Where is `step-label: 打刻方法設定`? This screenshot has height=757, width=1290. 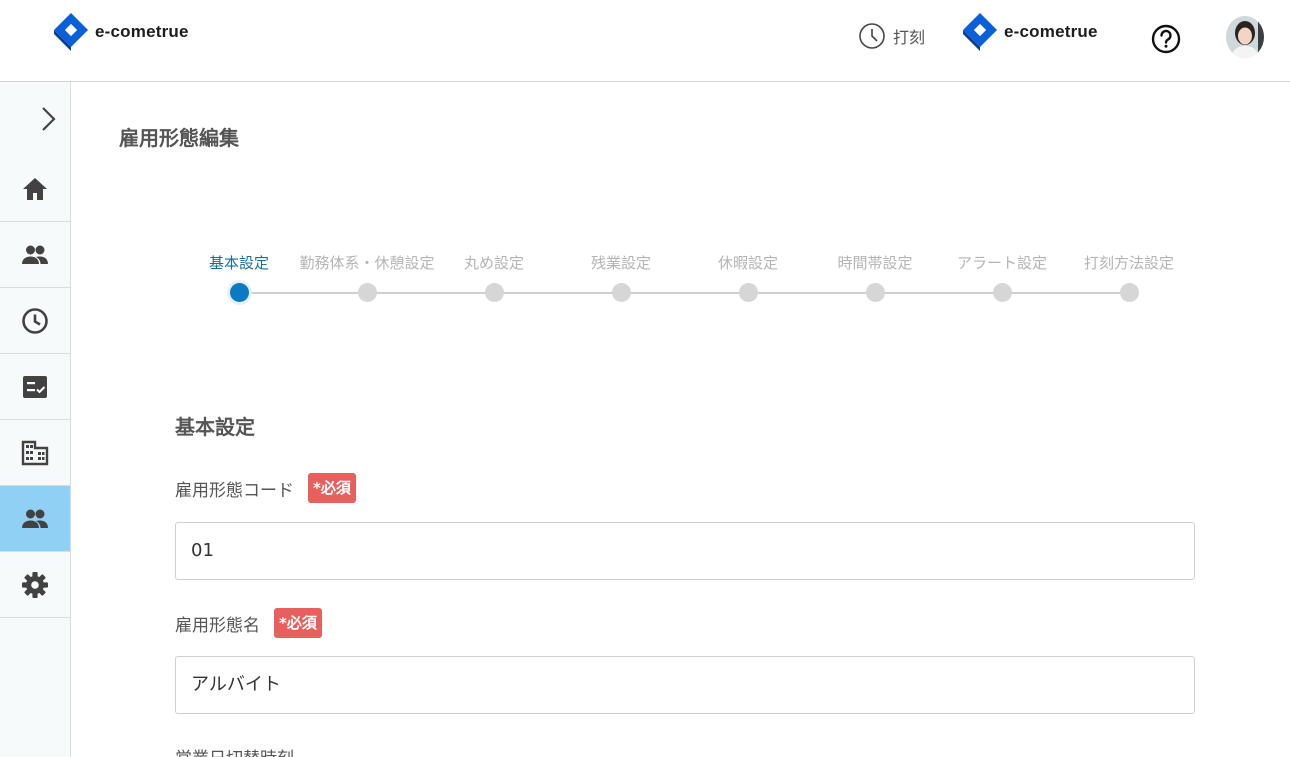
step-label: 打刻方法設定 is located at coordinates (1128, 263).